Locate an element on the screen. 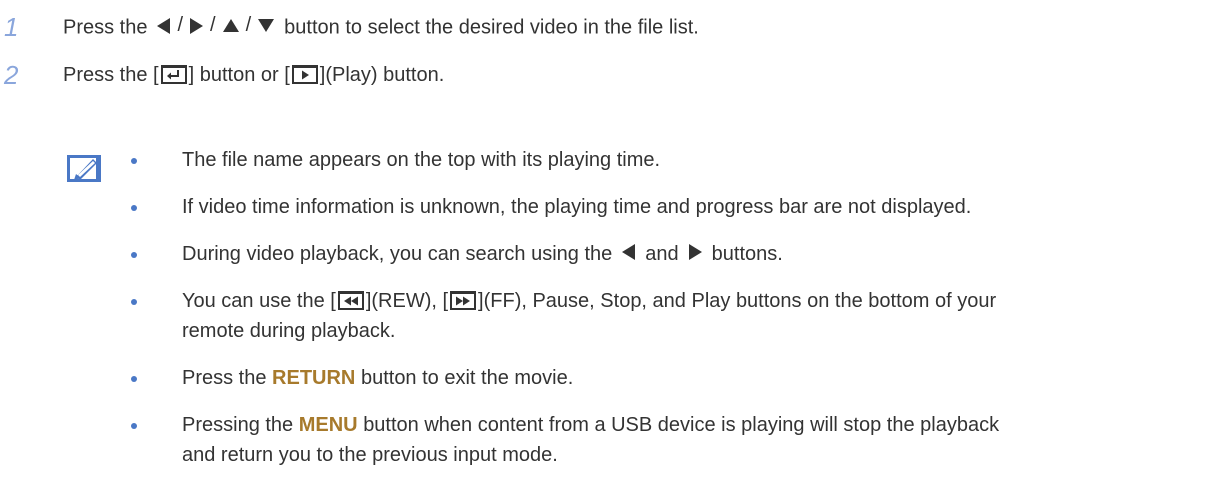 Image resolution: width=1213 pixels, height=487 pixels. menu-keyword: MENU is located at coordinates (328, 425).